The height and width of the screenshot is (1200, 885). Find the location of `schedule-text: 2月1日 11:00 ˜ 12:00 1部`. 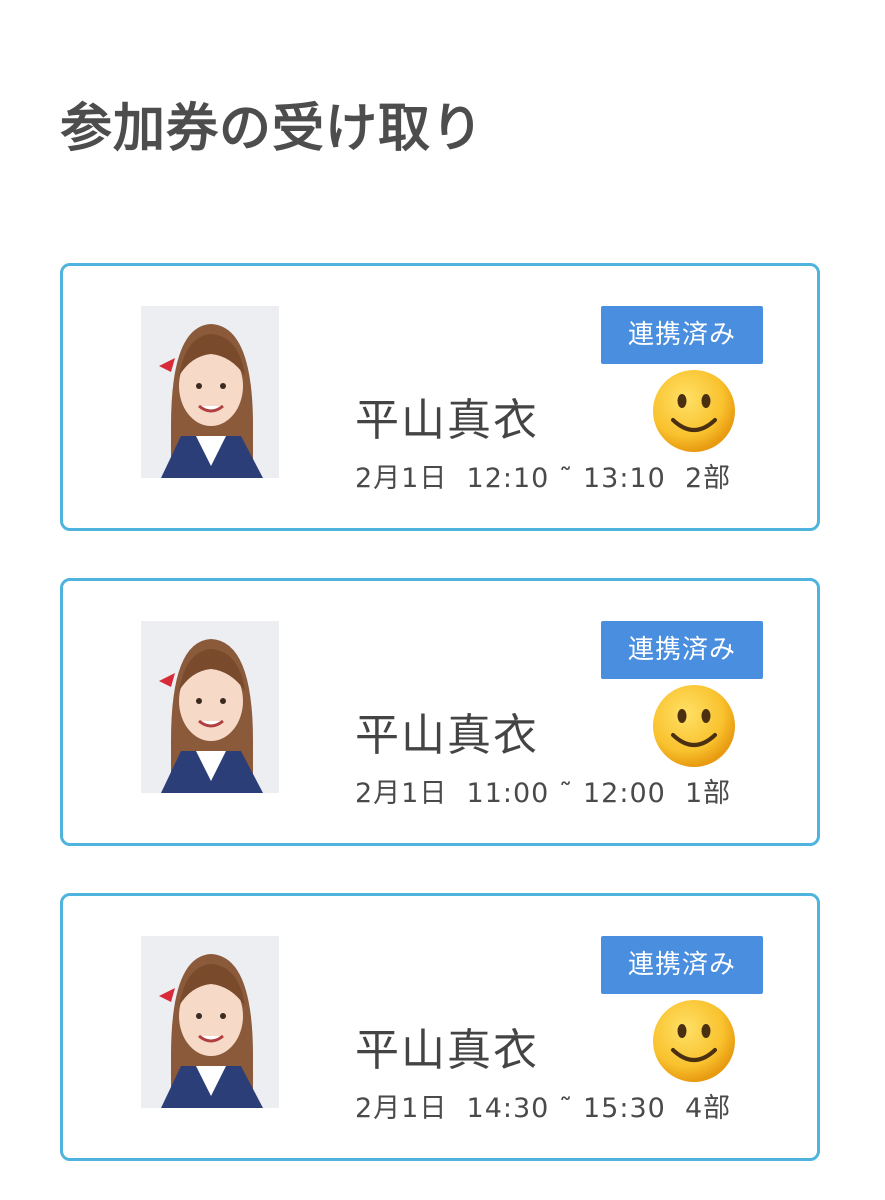

schedule-text: 2月1日 11:00 ˜ 12:00 1部 is located at coordinates (543, 793).